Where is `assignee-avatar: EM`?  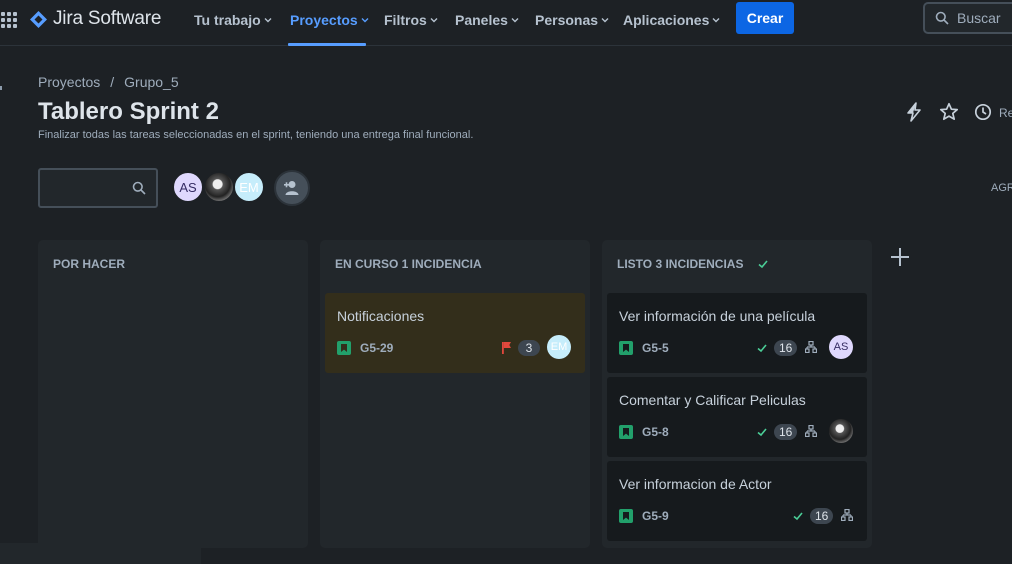
assignee-avatar: EM is located at coordinates (559, 347).